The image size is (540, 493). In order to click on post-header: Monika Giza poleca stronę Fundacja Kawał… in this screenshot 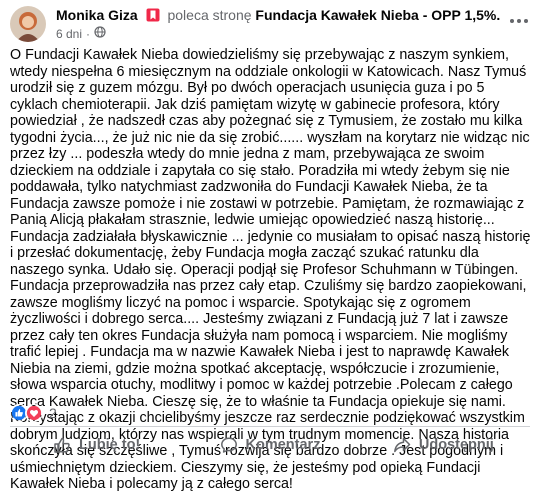, I will do `click(270, 21)`.